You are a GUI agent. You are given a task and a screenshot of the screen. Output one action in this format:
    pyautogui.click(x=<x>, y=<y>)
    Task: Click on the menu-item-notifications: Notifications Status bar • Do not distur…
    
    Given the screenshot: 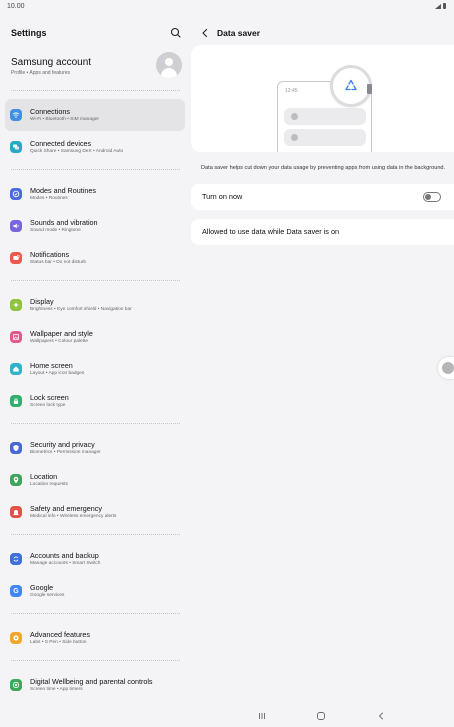 What is the action you would take?
    pyautogui.click(x=95, y=258)
    